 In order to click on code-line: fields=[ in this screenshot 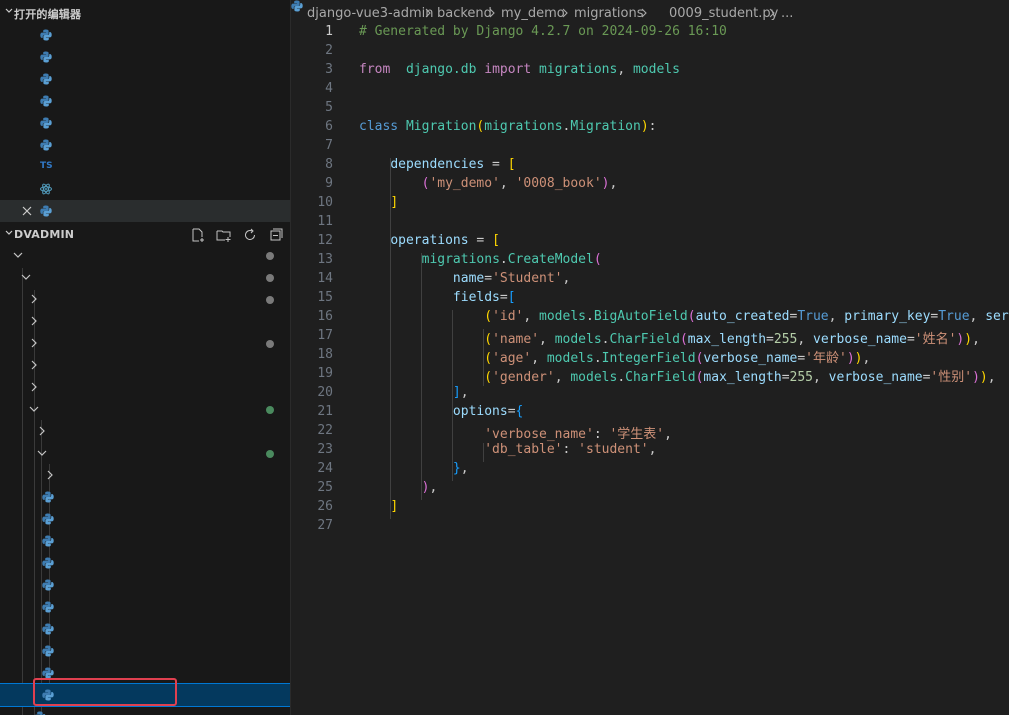, I will do `click(437, 297)`.